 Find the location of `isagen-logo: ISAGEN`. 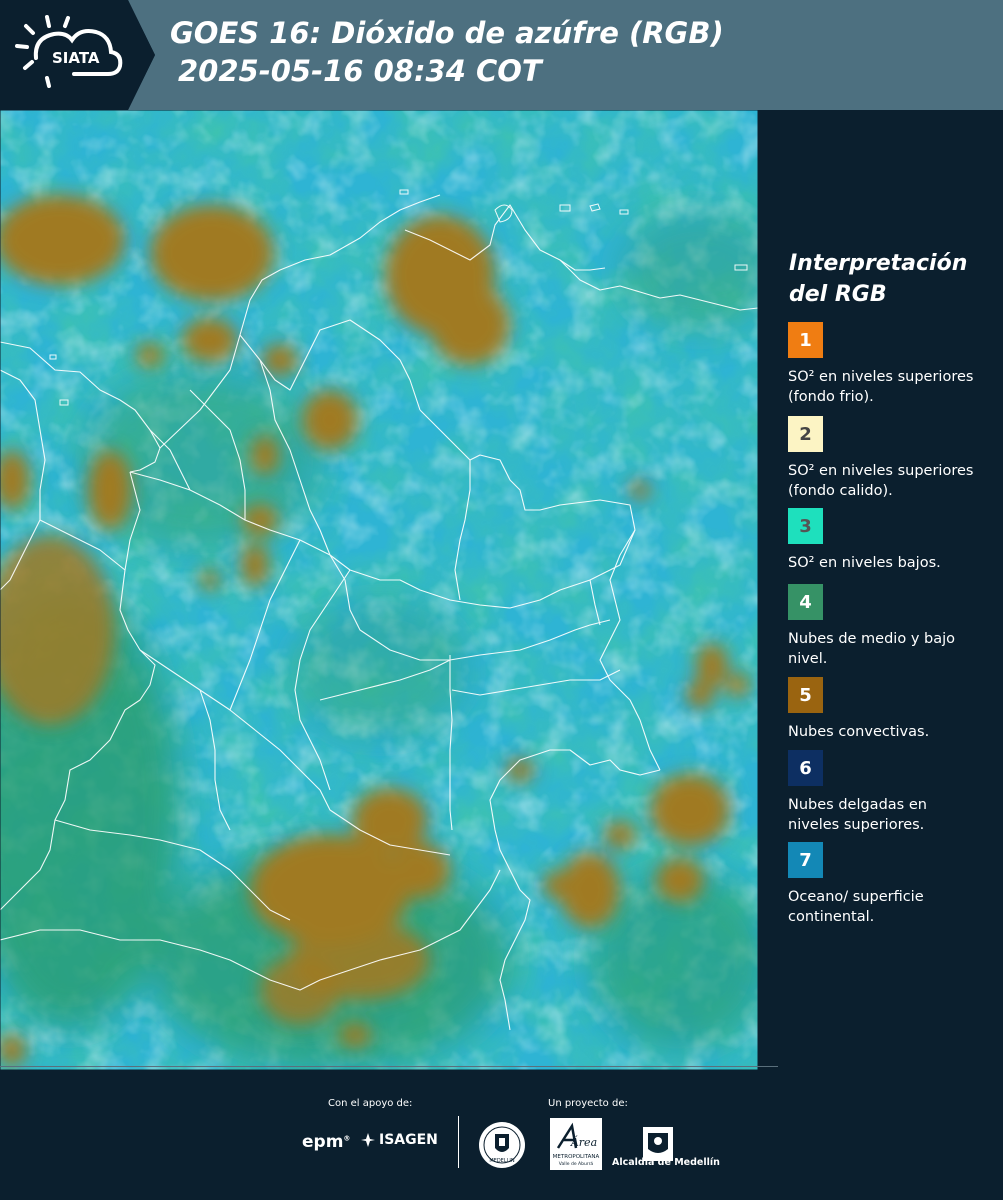

isagen-logo: ISAGEN is located at coordinates (399, 1140).